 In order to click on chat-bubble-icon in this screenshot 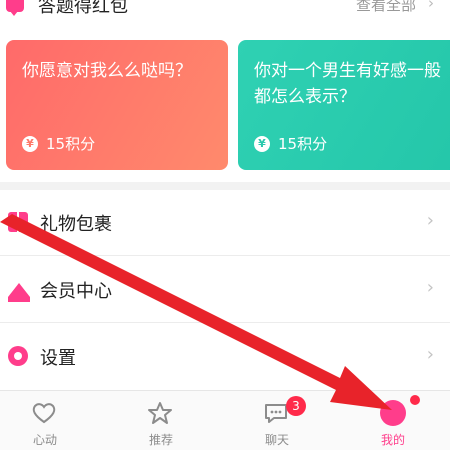, I will do `click(15, 8)`.